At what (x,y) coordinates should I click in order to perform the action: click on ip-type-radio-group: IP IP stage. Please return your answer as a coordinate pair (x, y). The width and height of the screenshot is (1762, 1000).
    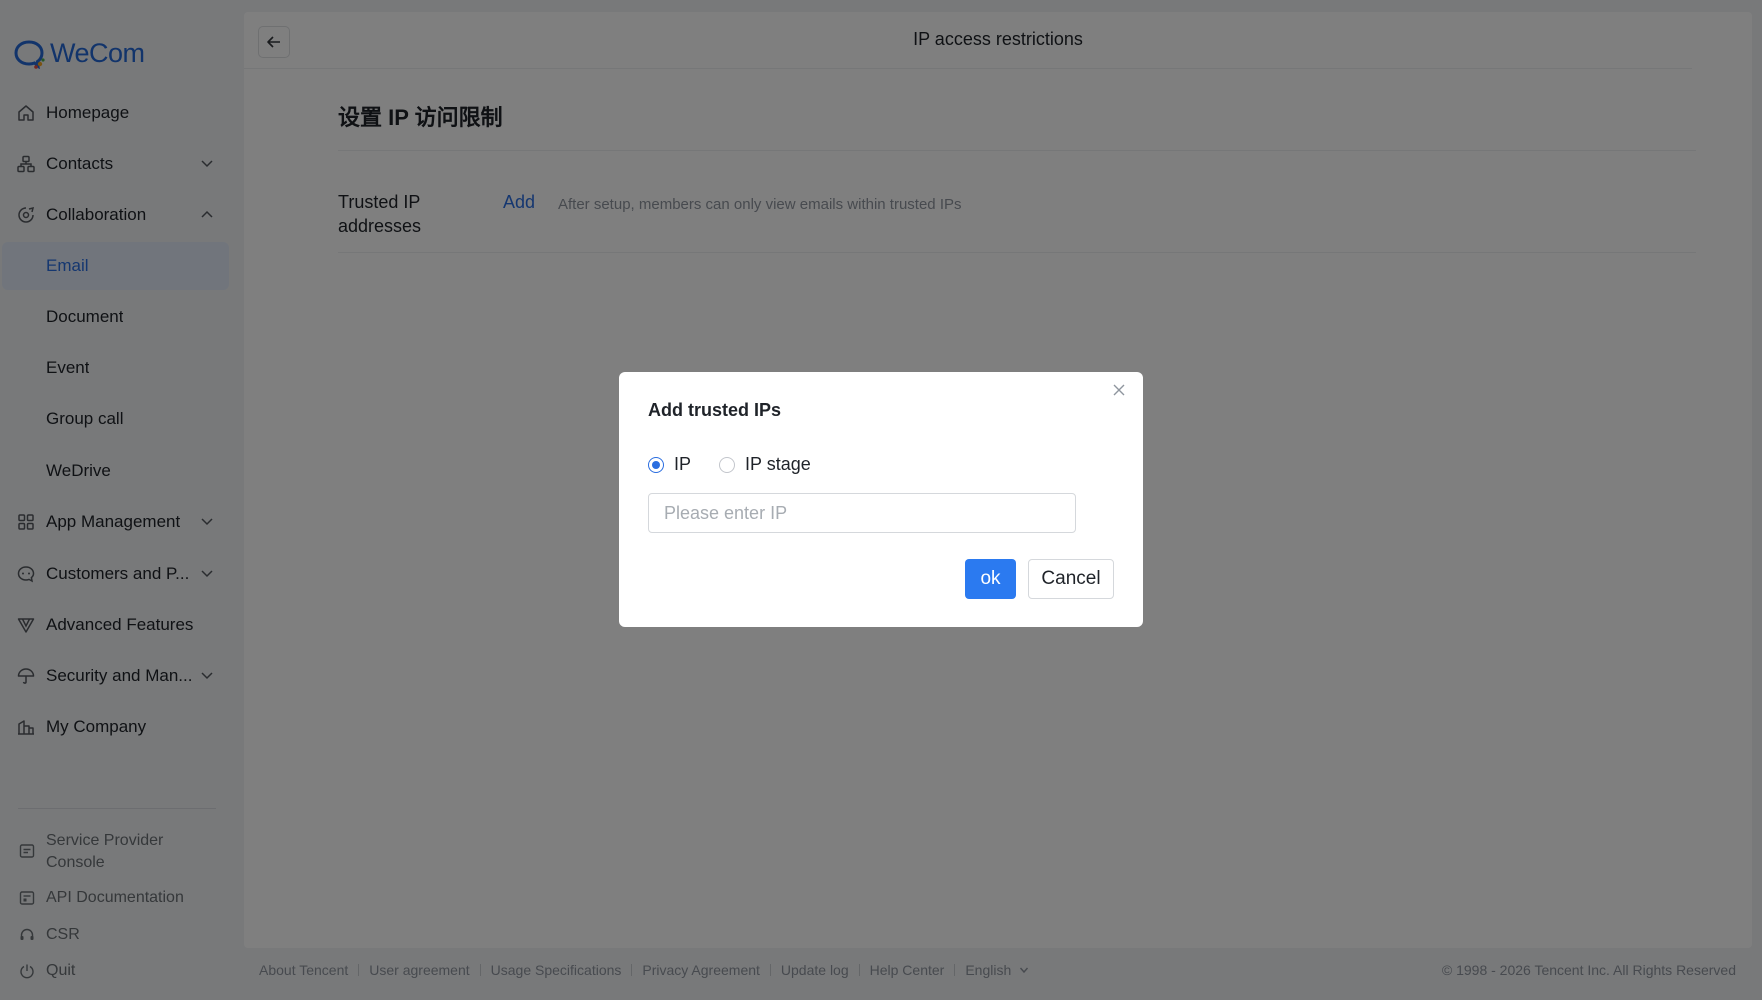
    Looking at the image, I should click on (743, 464).